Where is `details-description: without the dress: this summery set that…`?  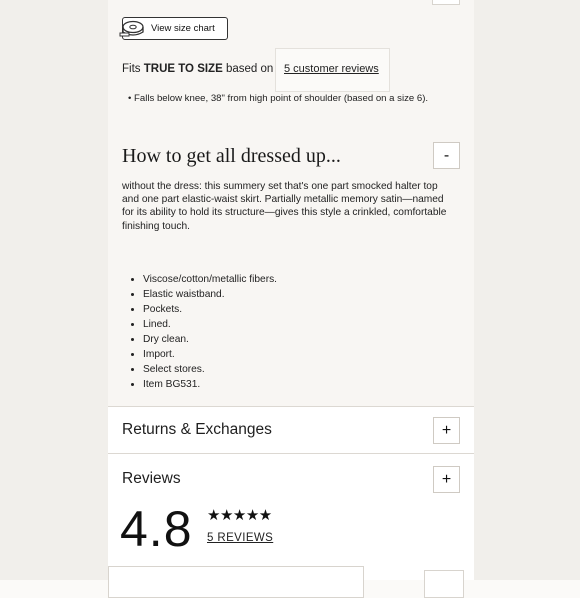 details-description: without the dress: this summery set that… is located at coordinates (284, 206).